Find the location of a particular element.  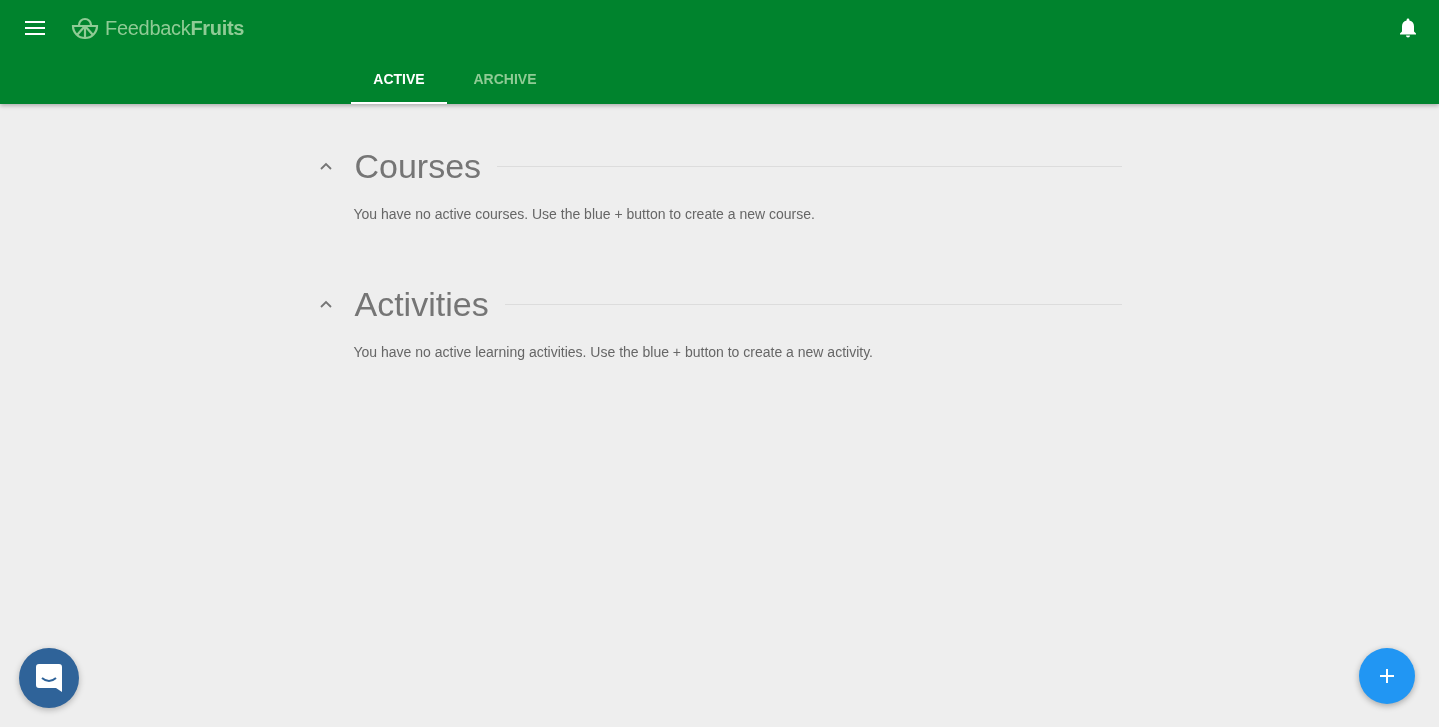

logo-text: FeedbackFruits is located at coordinates (175, 28).